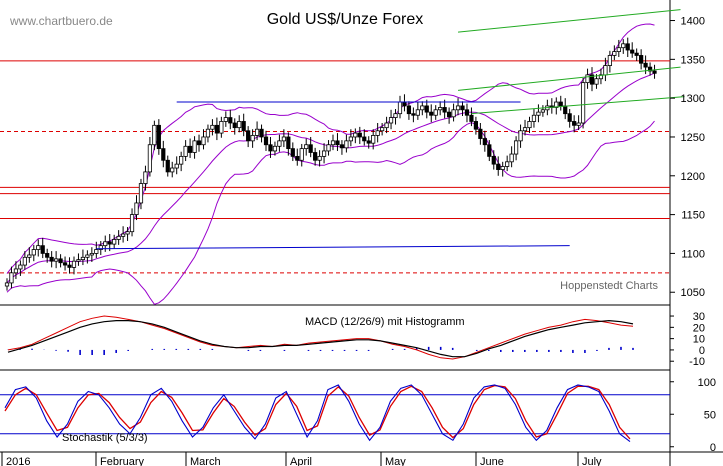 Image resolution: width=723 pixels, height=466 pixels. What do you see at coordinates (699, 317) in the screenshot?
I see `macd-tick-label: 30` at bounding box center [699, 317].